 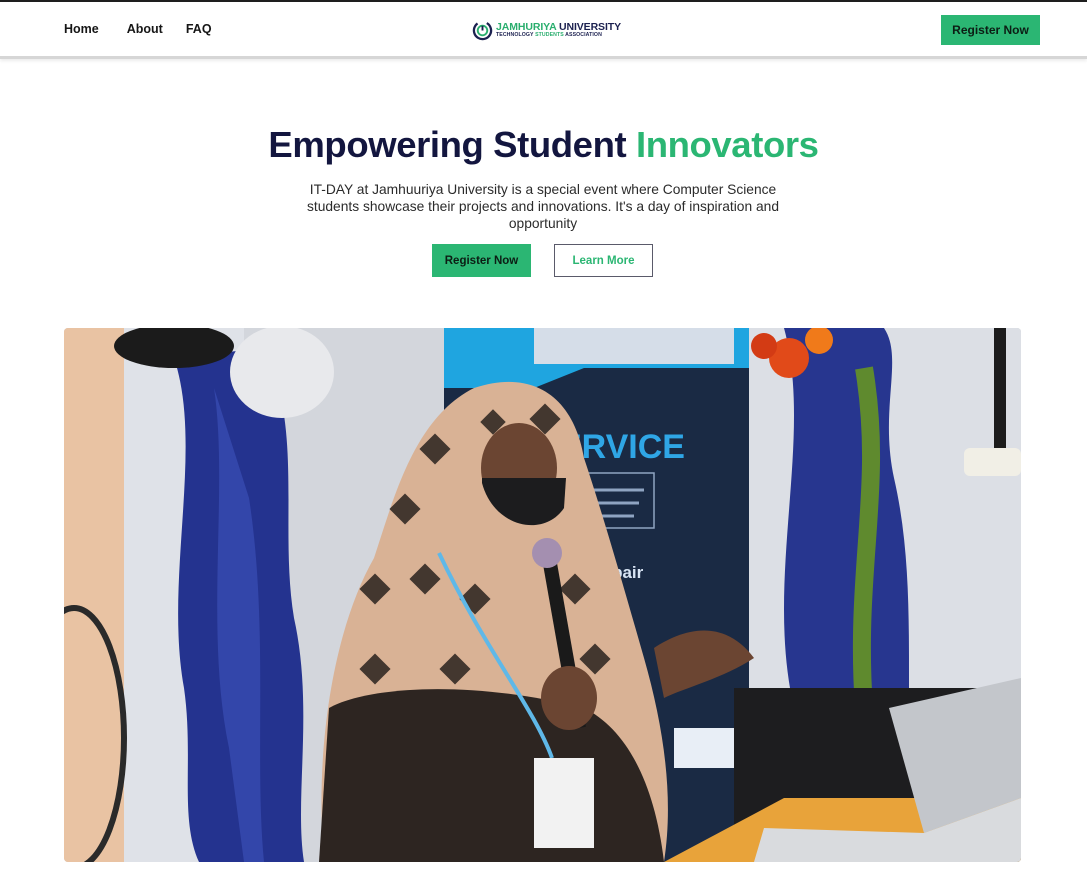 I want to click on white-balloon, so click(x=282, y=373).